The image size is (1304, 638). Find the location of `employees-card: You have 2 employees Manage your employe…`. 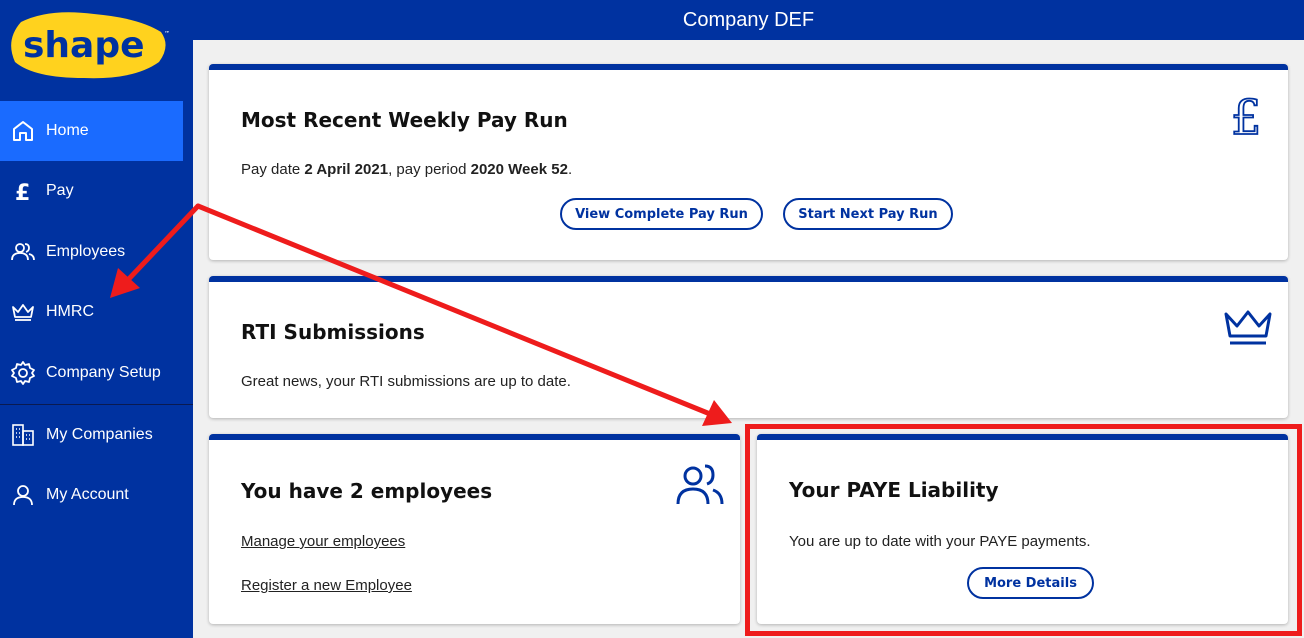

employees-card: You have 2 employees Manage your employe… is located at coordinates (474, 529).